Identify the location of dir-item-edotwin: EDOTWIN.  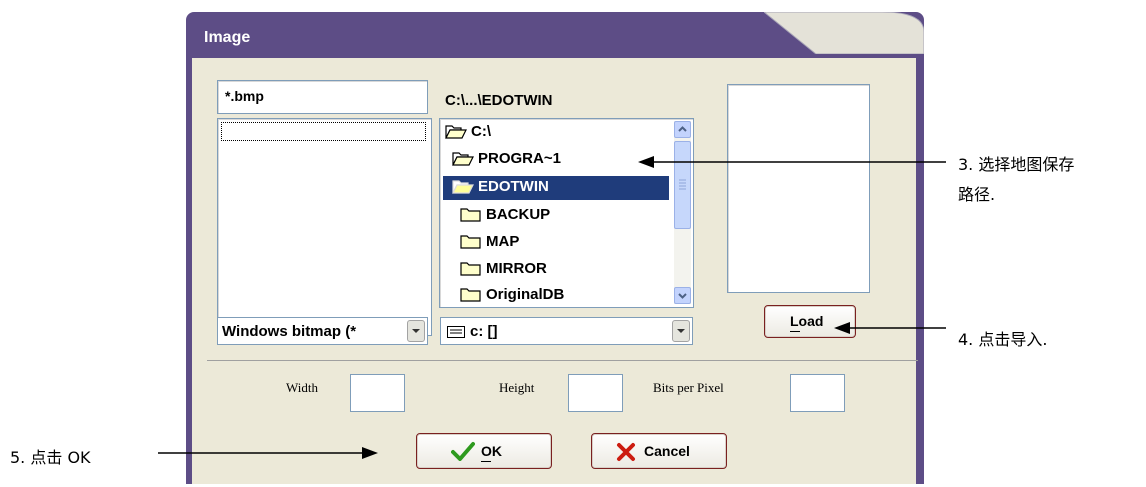
(555, 187).